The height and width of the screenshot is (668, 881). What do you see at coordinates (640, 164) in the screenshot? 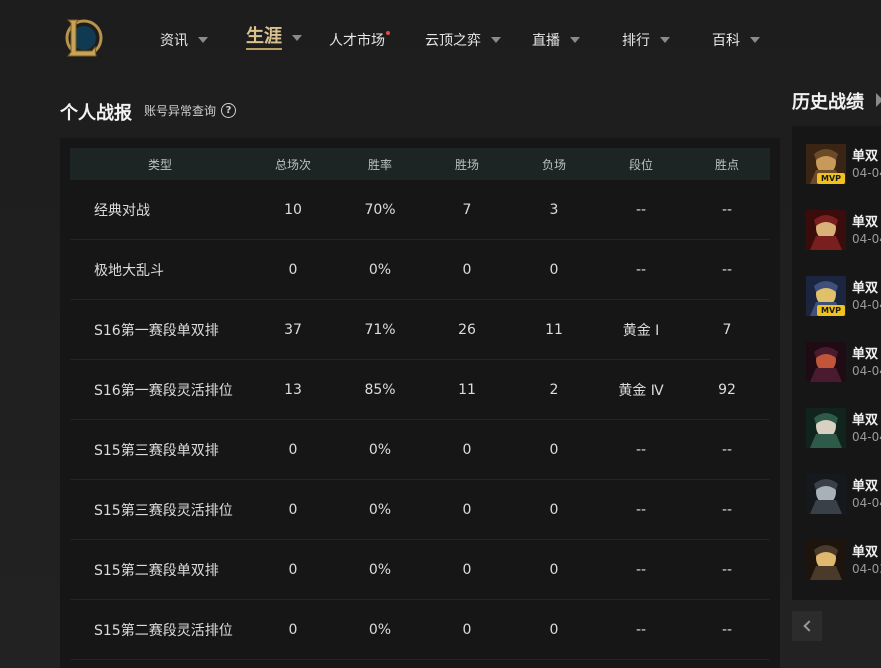
I see `column-header-tier: 段位` at bounding box center [640, 164].